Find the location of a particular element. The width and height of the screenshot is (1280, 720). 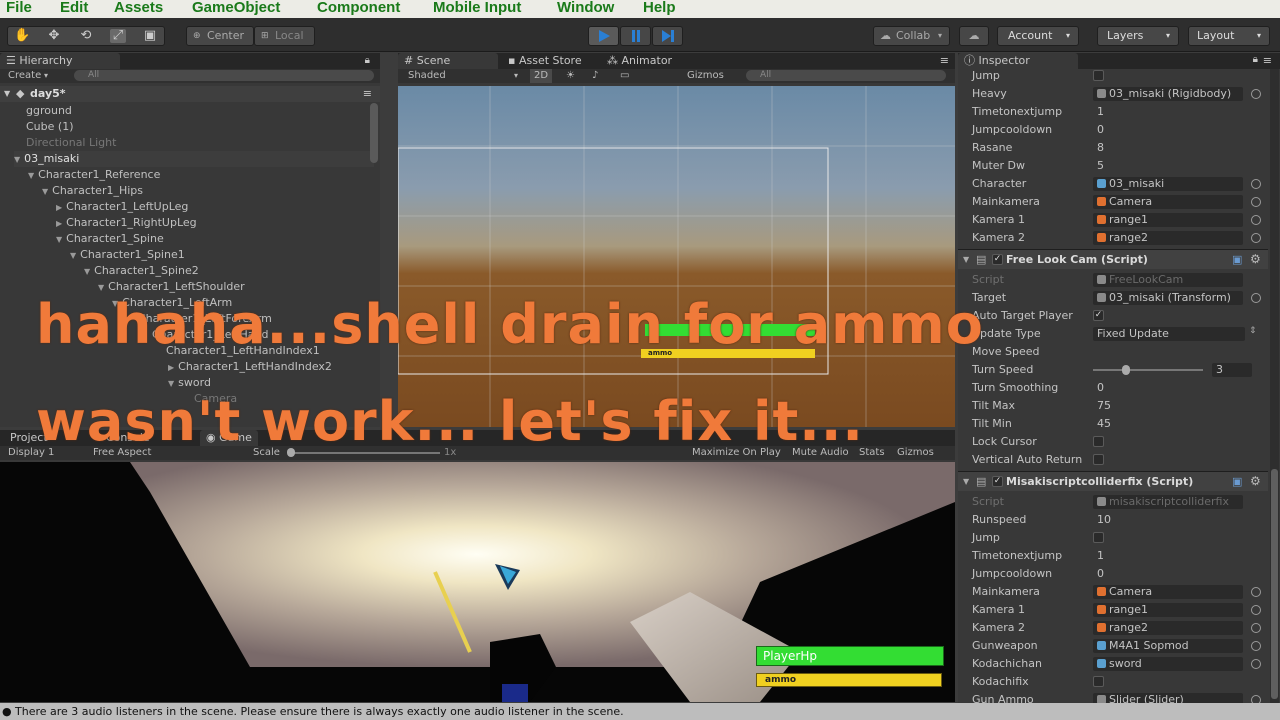

menu-mobile-input: Mobile Input is located at coordinates (477, 8).